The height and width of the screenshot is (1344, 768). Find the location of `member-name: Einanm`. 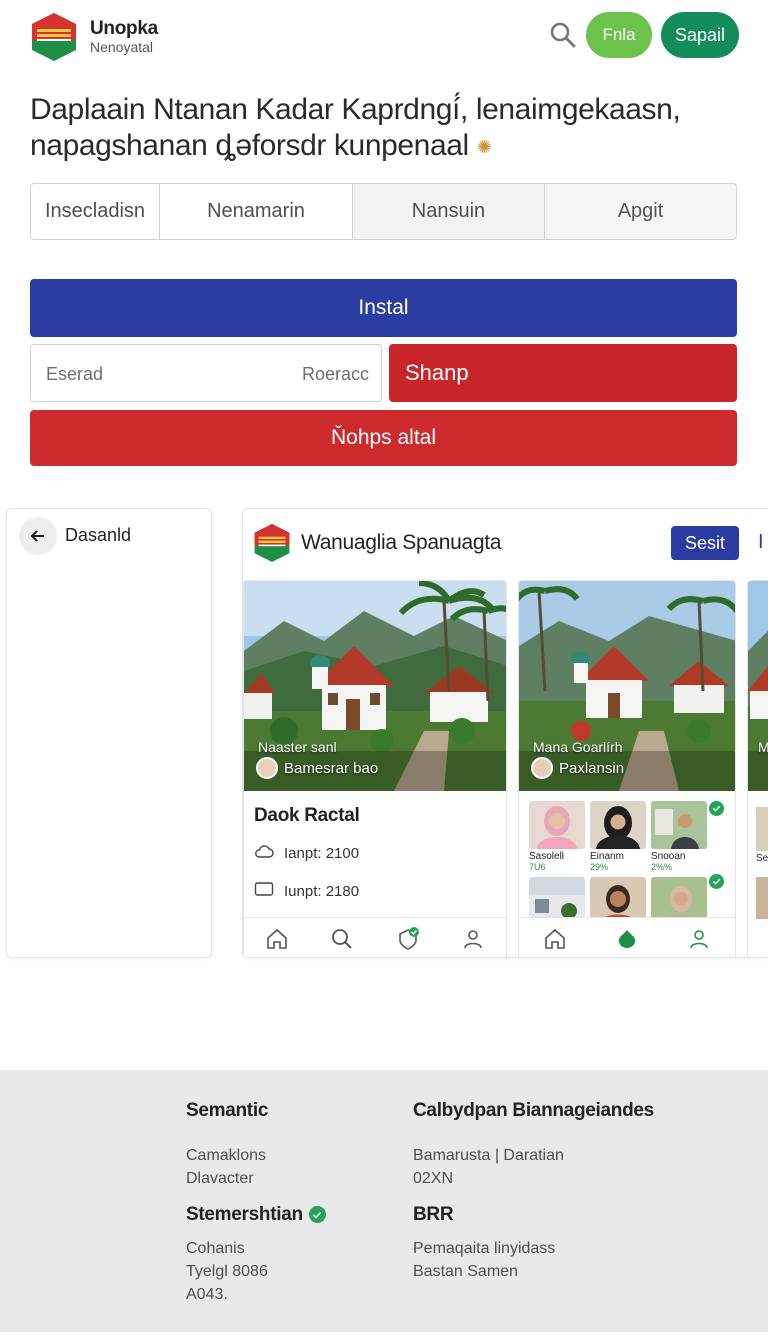

member-name: Einanm is located at coordinates (607, 856).